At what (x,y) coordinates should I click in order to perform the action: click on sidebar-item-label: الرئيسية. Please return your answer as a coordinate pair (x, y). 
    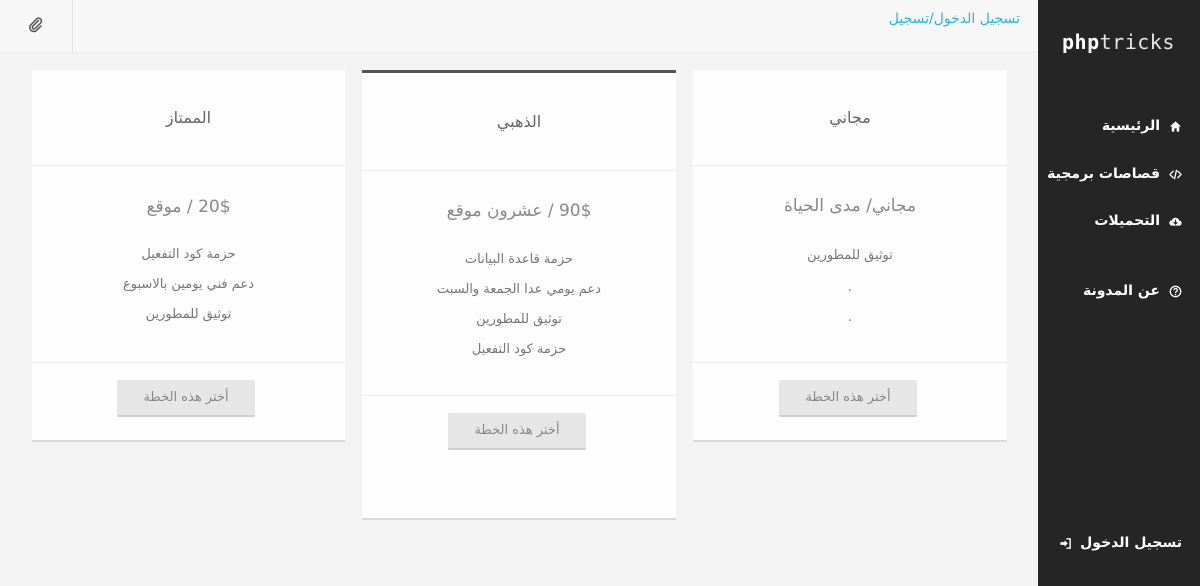
    Looking at the image, I should click on (1130, 126).